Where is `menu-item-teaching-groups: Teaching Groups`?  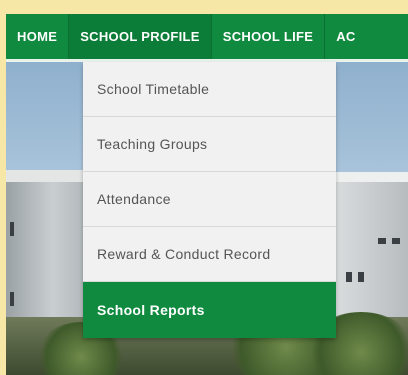 menu-item-teaching-groups: Teaching Groups is located at coordinates (209, 144).